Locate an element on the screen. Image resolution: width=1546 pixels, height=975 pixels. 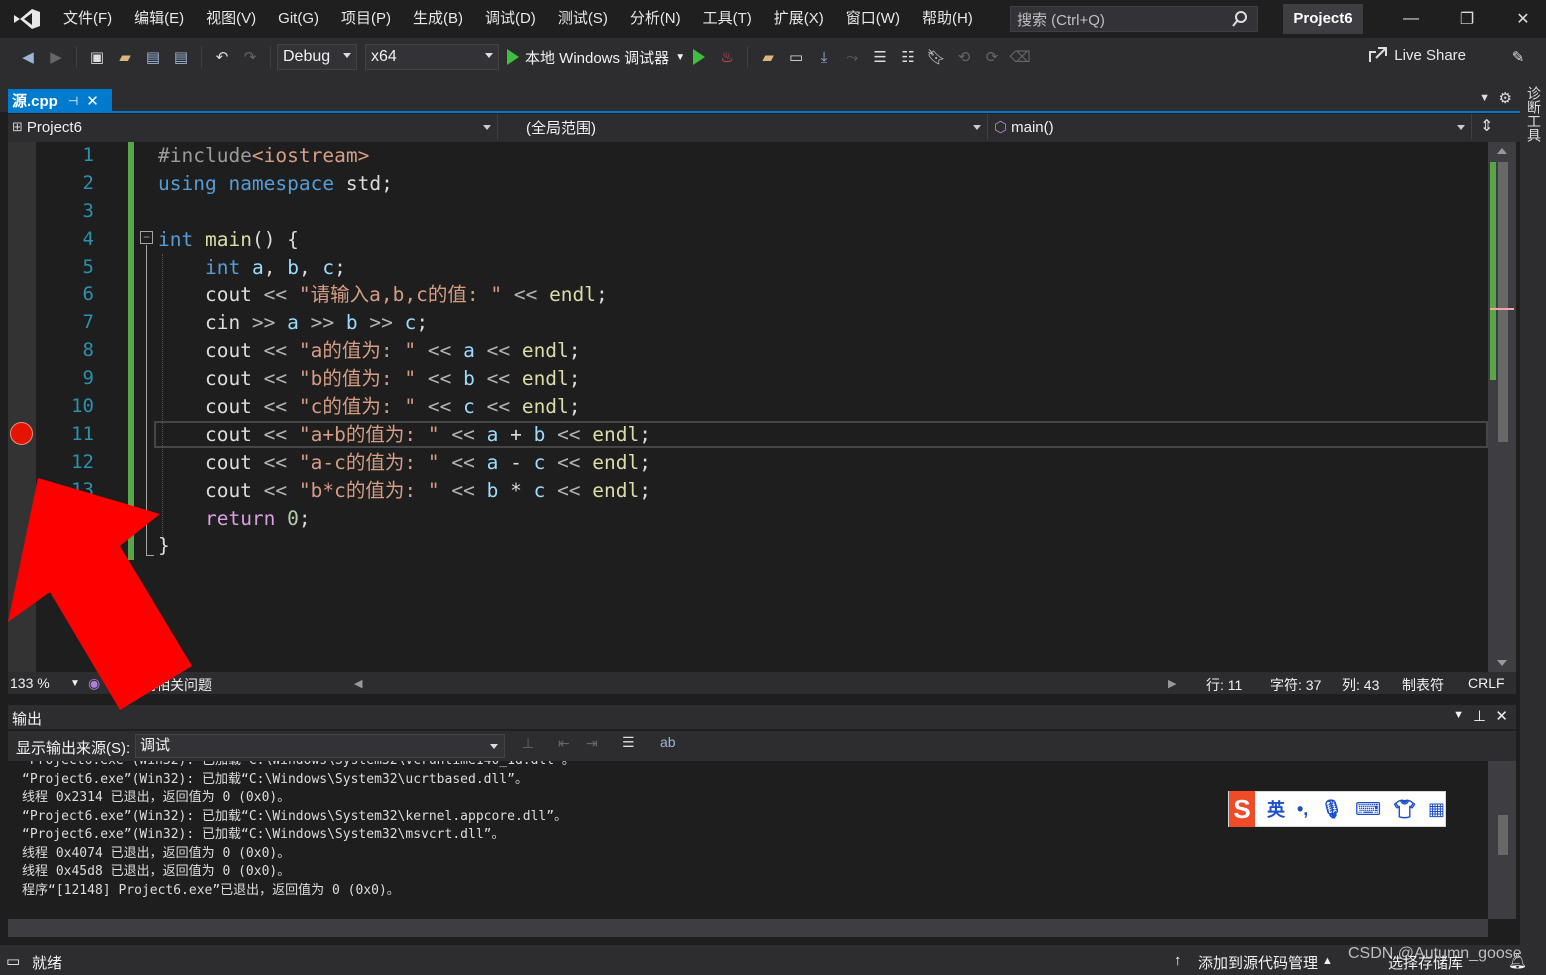
navigate-back-icon: ◀ is located at coordinates (28, 57).